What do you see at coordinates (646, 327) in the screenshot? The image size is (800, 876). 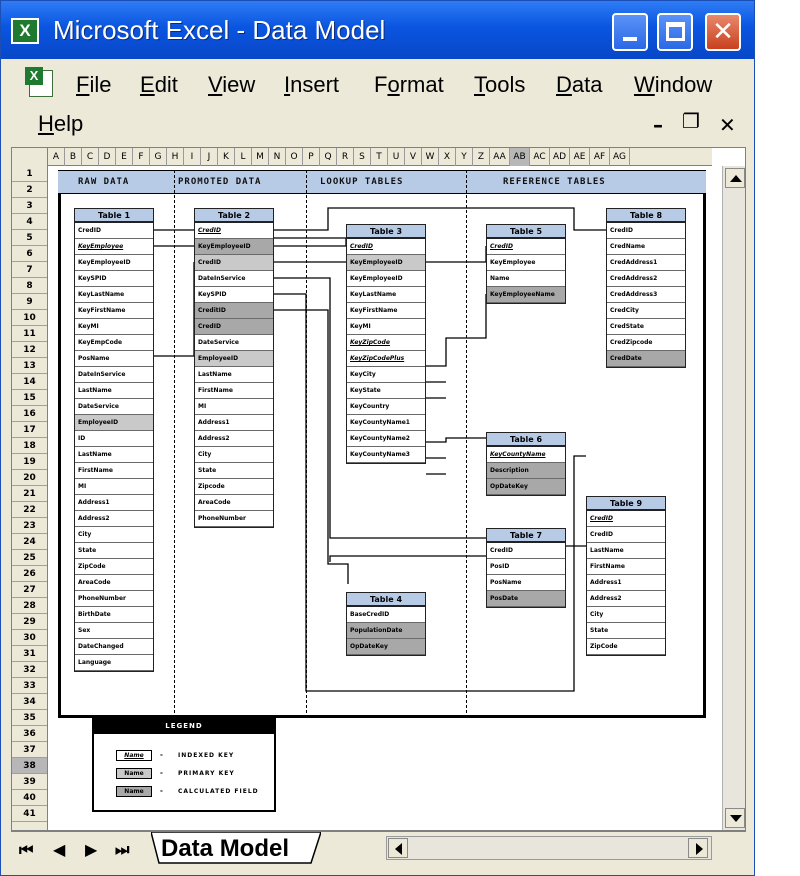 I see `table-field: CredState` at bounding box center [646, 327].